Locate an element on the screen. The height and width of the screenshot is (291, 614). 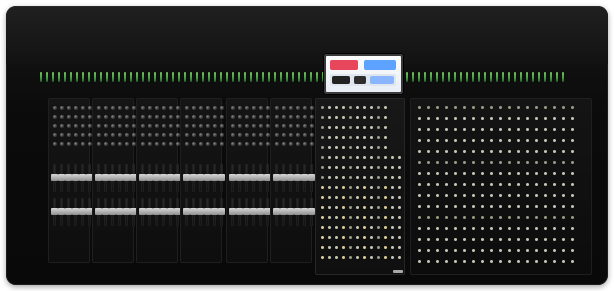
screen-blue-panel is located at coordinates (380, 65).